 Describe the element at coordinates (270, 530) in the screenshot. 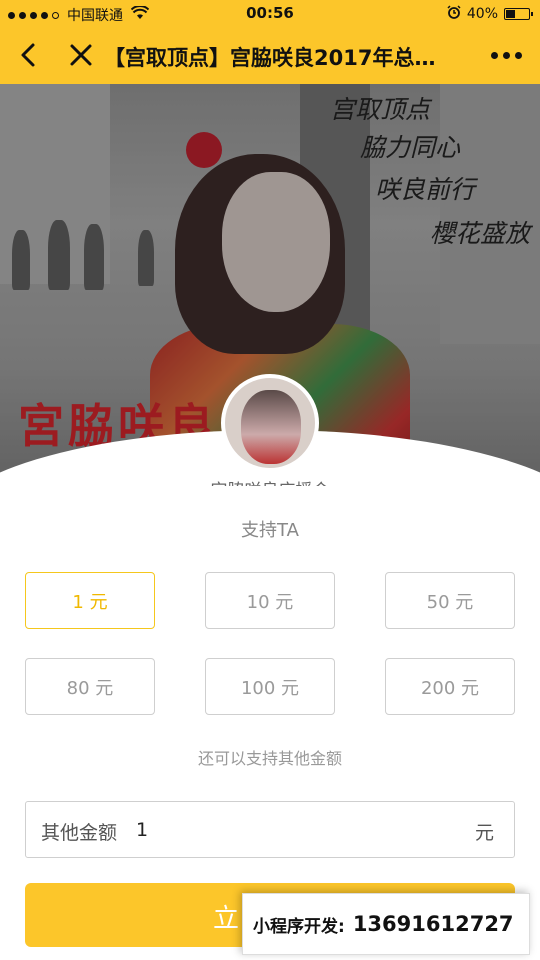

I see `support-title: 支持TA` at that location.